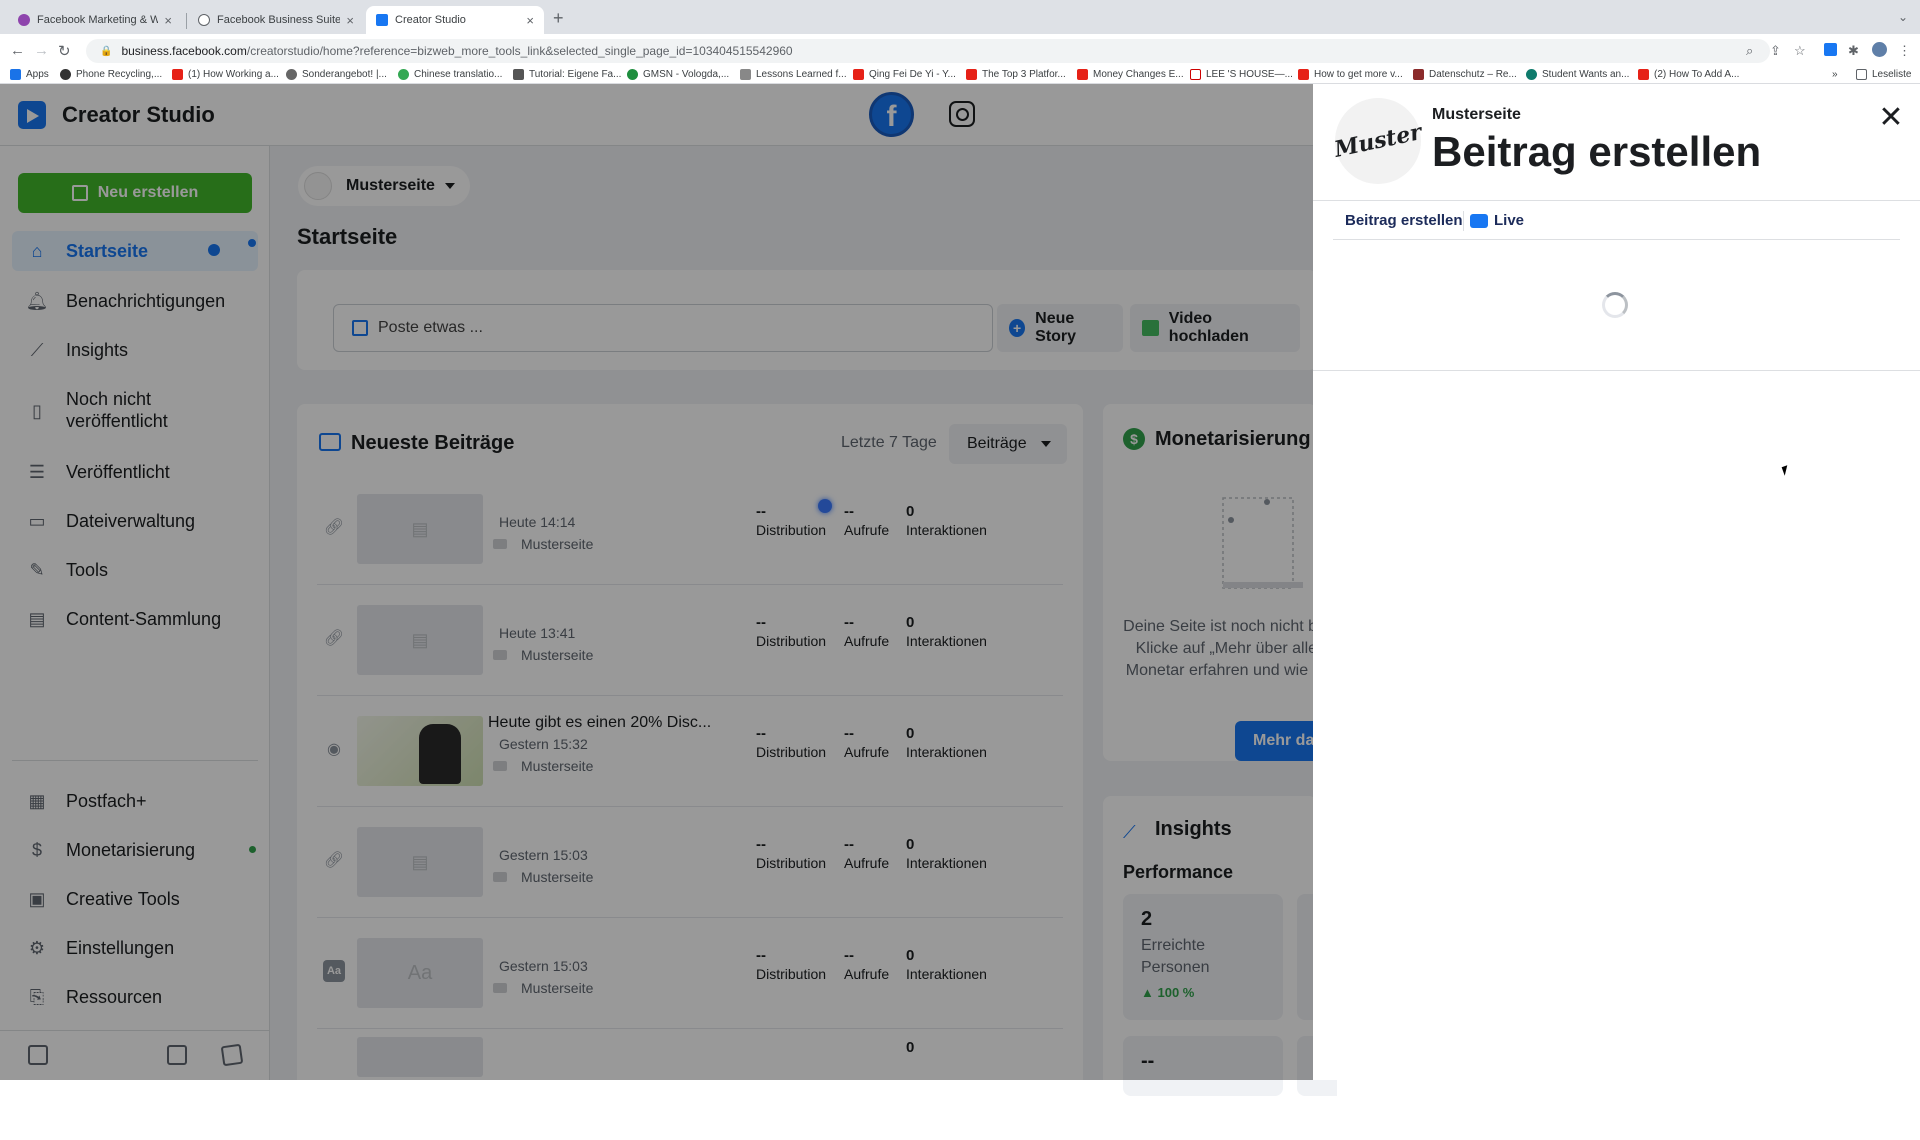 The height and width of the screenshot is (1140, 1920). I want to click on browser-menu-icon: ⋮, so click(1904, 51).